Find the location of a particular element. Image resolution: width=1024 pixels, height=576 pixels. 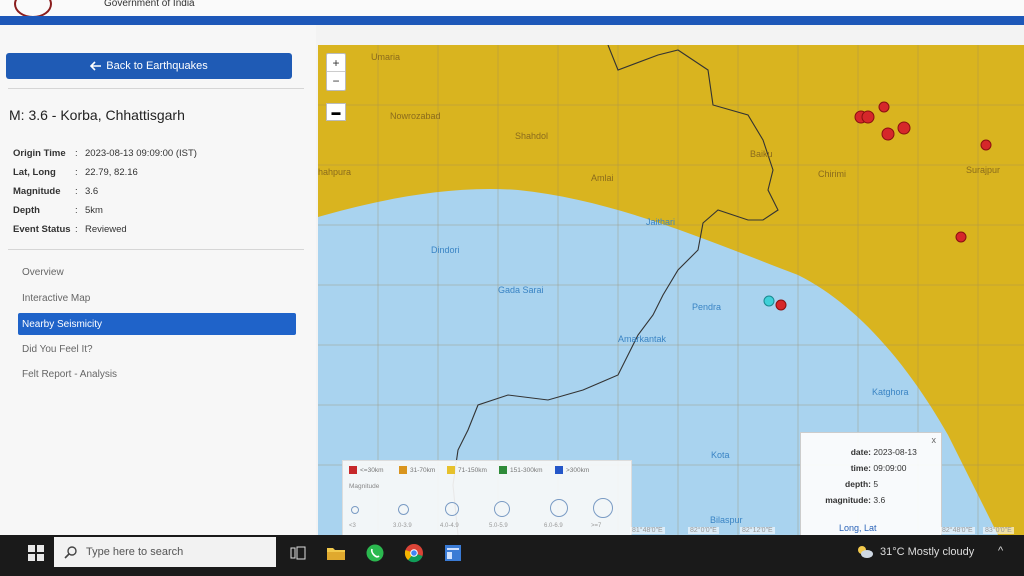

coordinate-label: 83°0′0″E is located at coordinates (998, 530).